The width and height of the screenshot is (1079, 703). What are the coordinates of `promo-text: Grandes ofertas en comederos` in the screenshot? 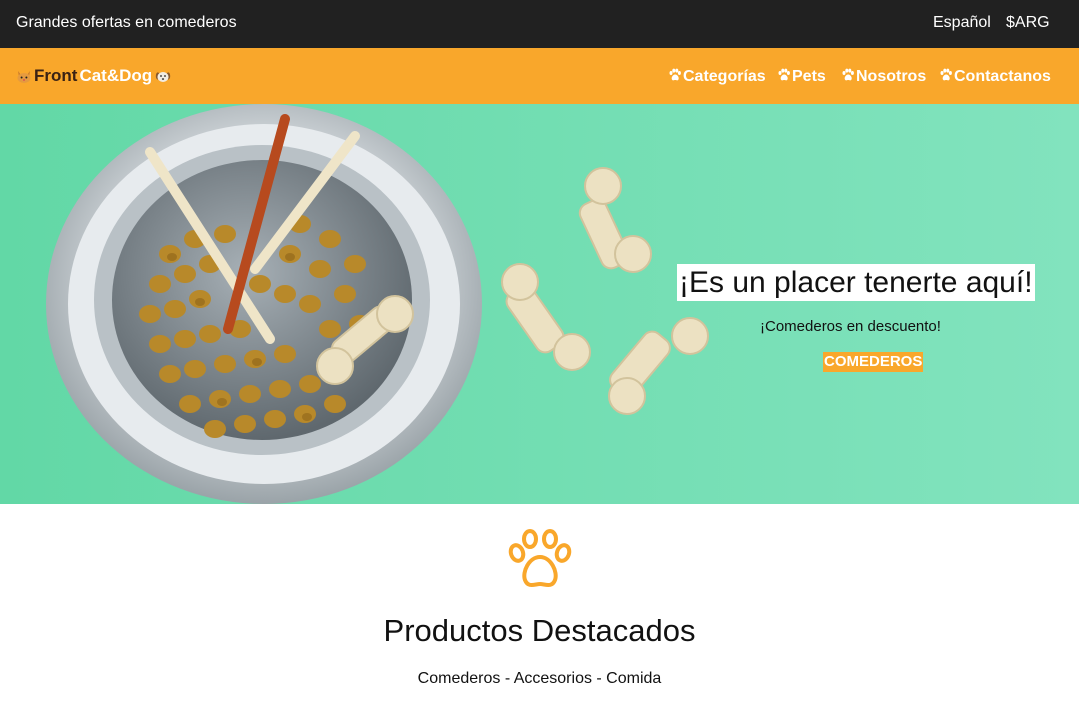 It's located at (126, 22).